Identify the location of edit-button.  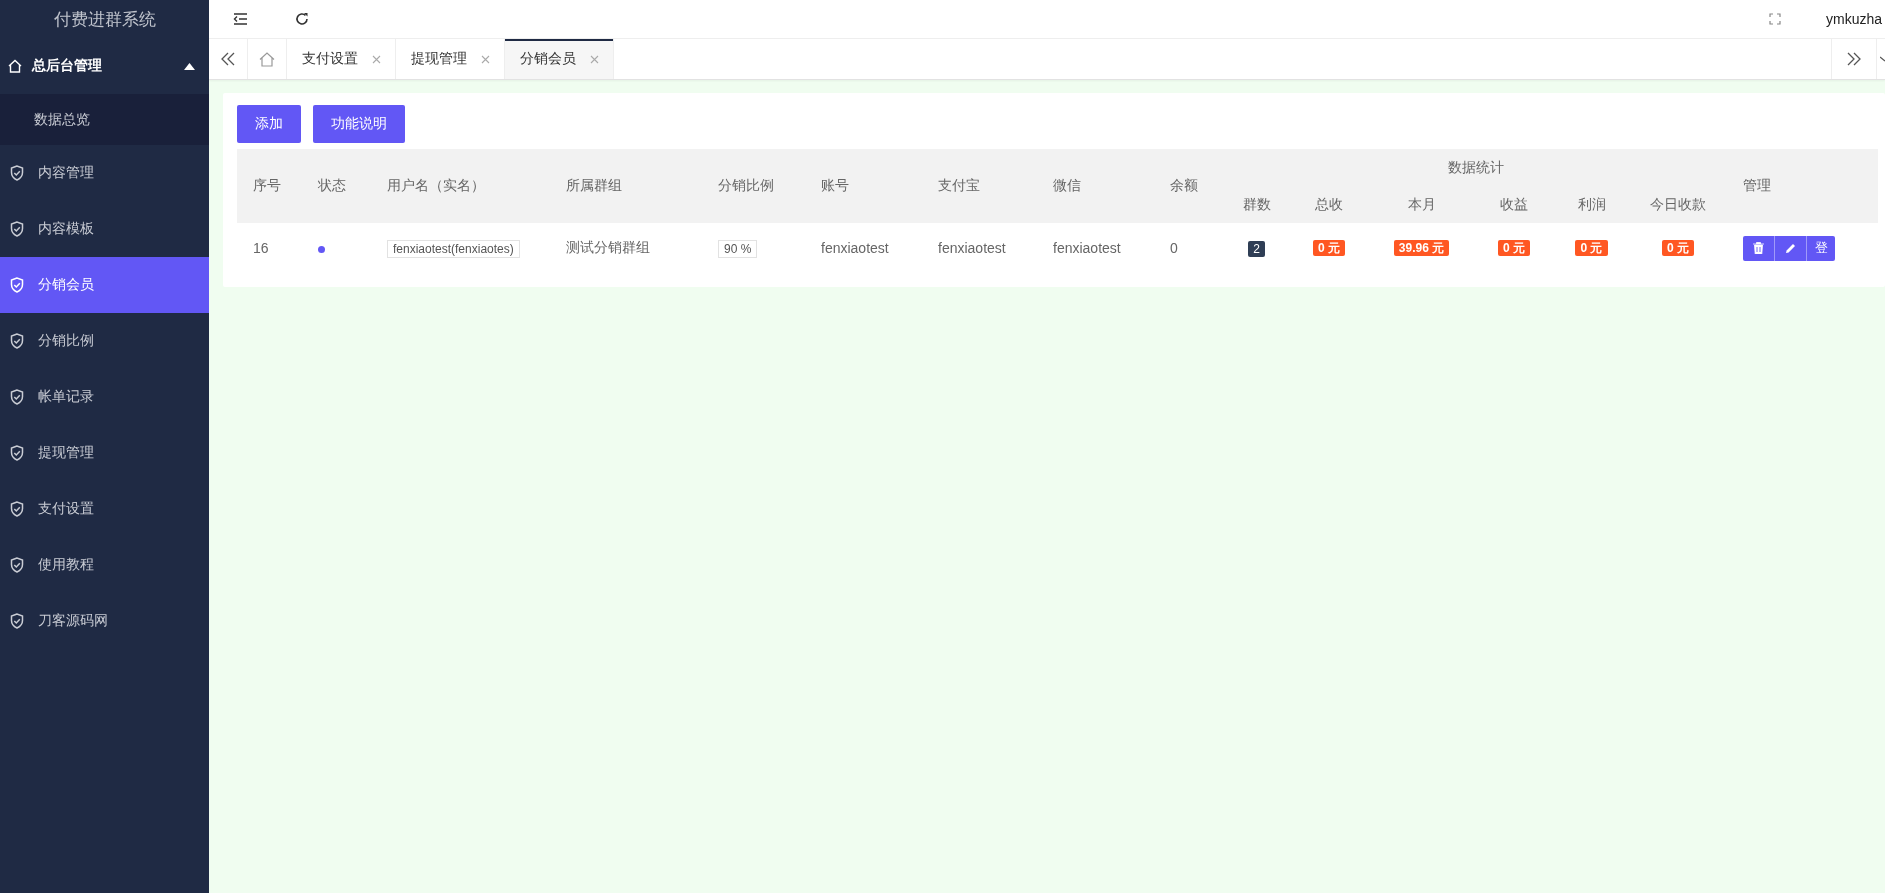
(1791, 248).